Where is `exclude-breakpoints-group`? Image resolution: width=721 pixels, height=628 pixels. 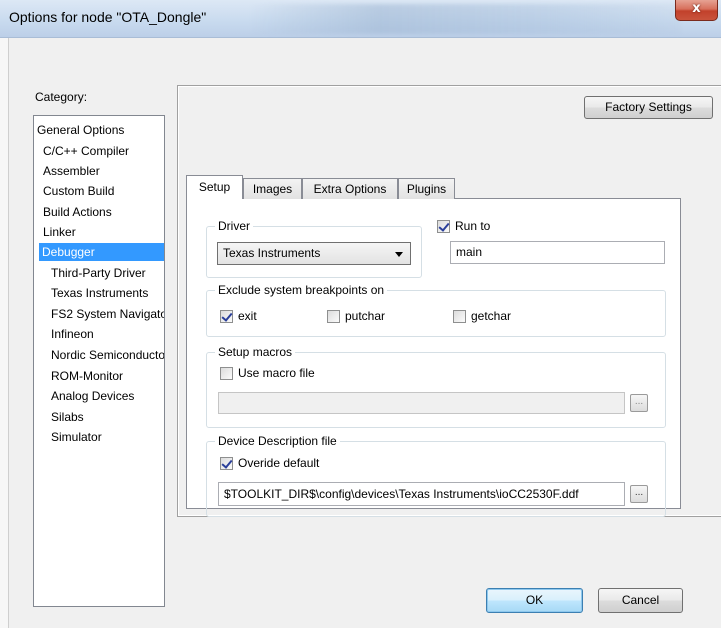 exclude-breakpoints-group is located at coordinates (436, 313).